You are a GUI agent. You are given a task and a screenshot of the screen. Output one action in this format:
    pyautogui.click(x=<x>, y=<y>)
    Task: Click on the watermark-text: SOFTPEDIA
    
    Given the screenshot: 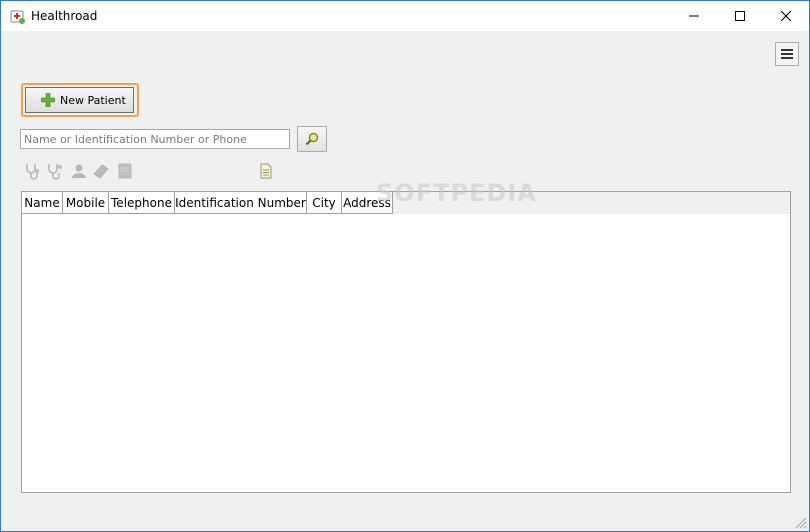 What is the action you would take?
    pyautogui.click(x=456, y=193)
    